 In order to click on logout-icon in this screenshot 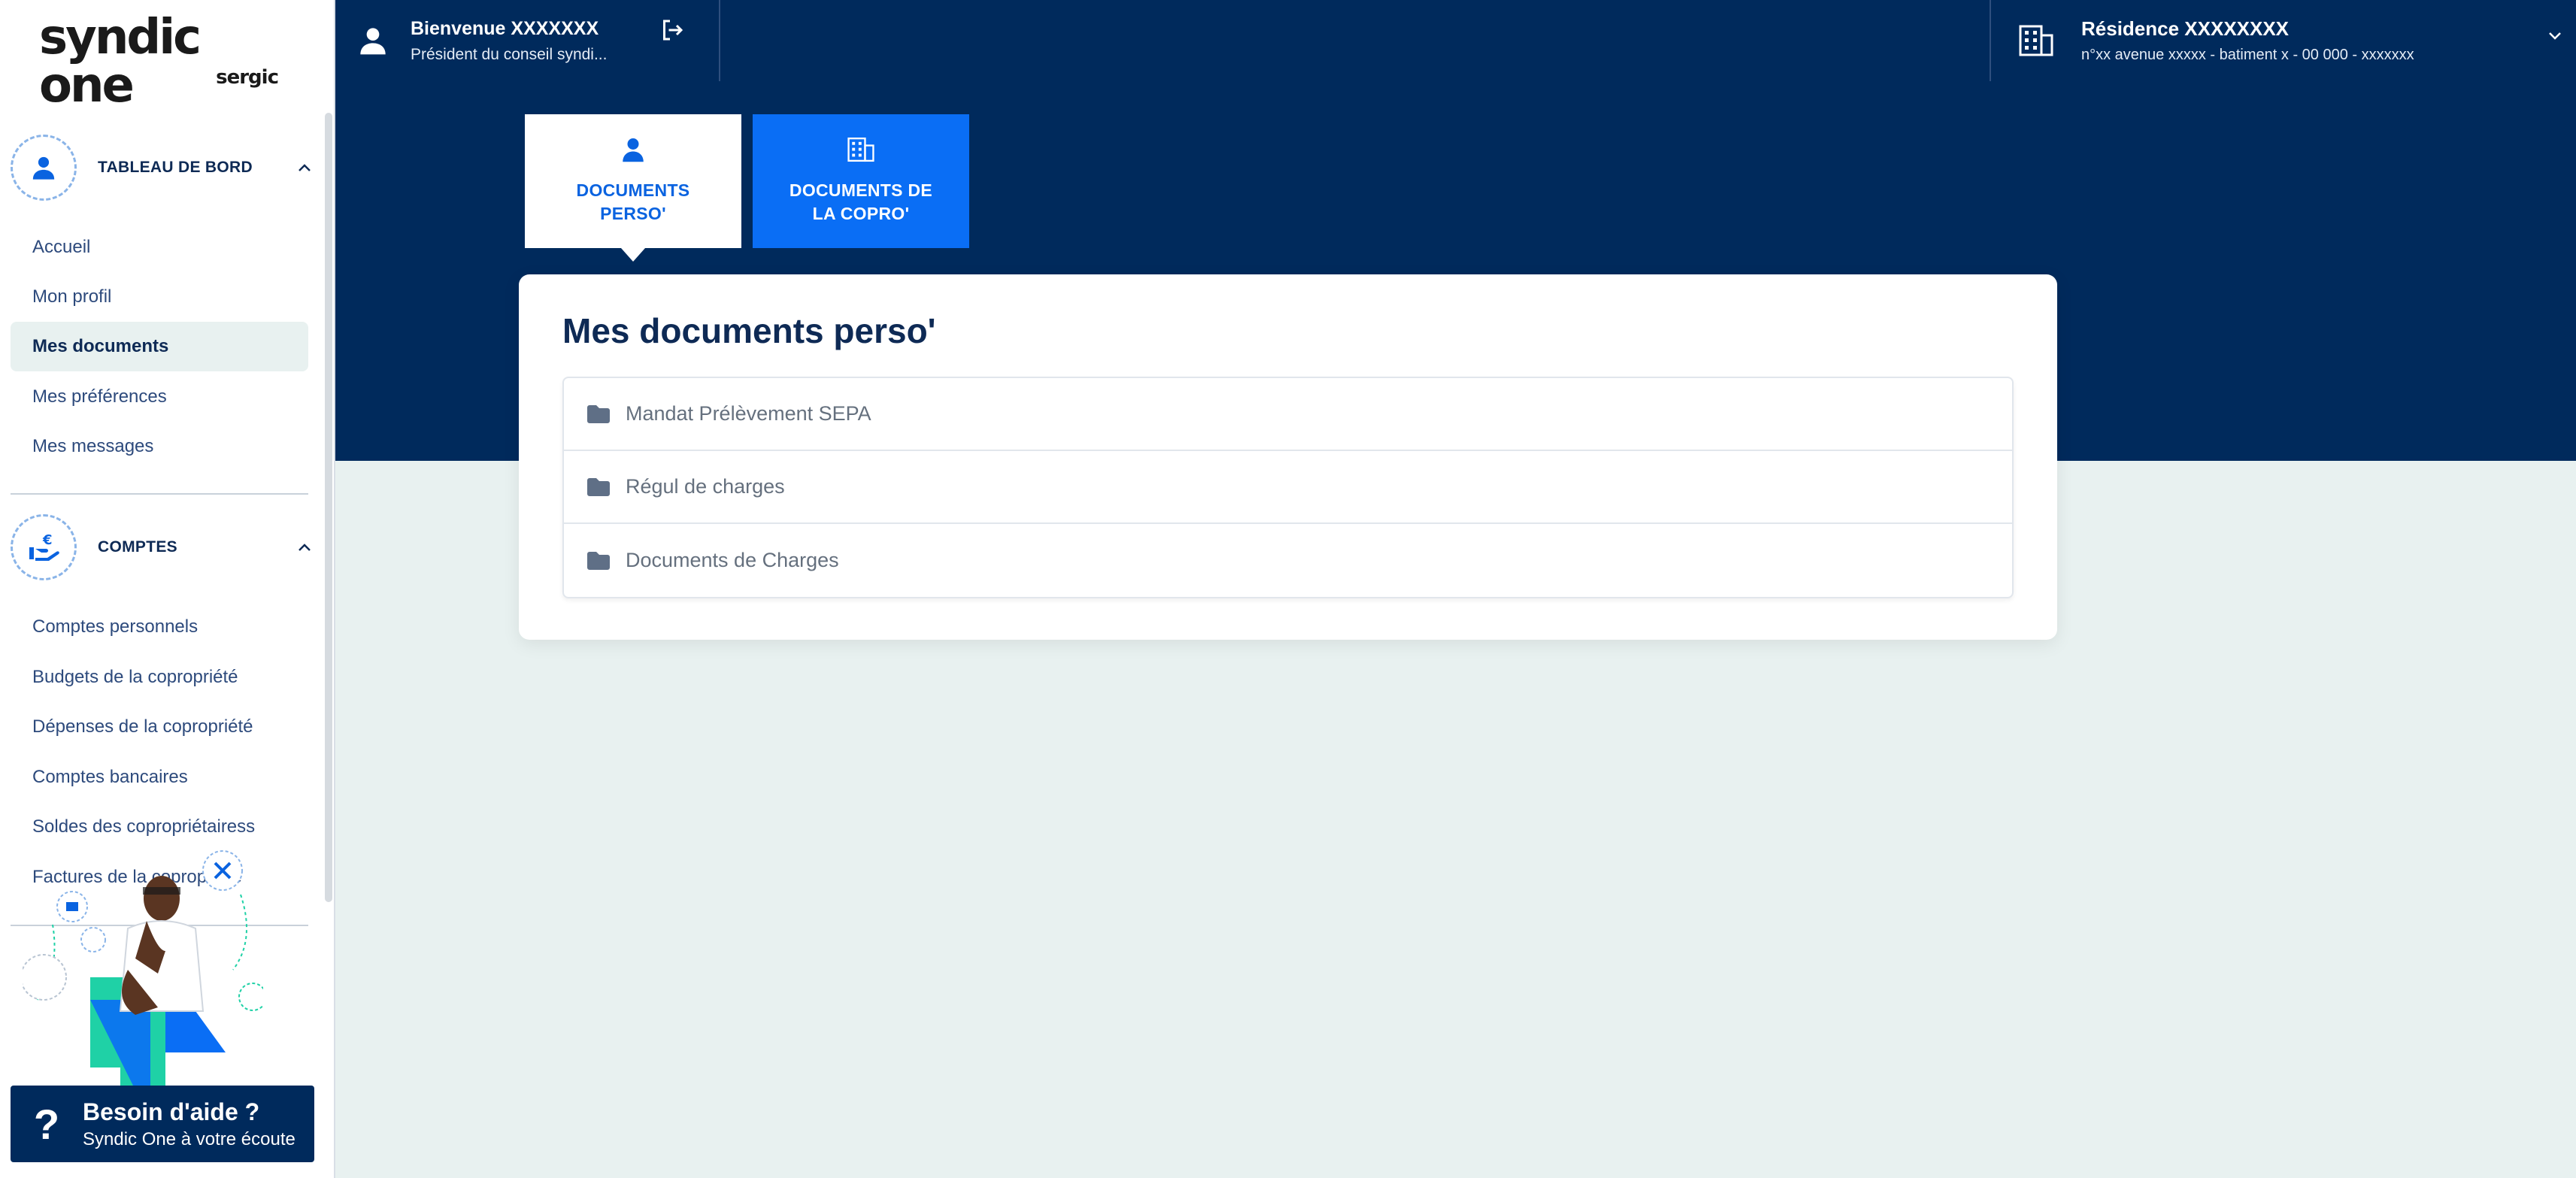, I will do `click(674, 32)`.